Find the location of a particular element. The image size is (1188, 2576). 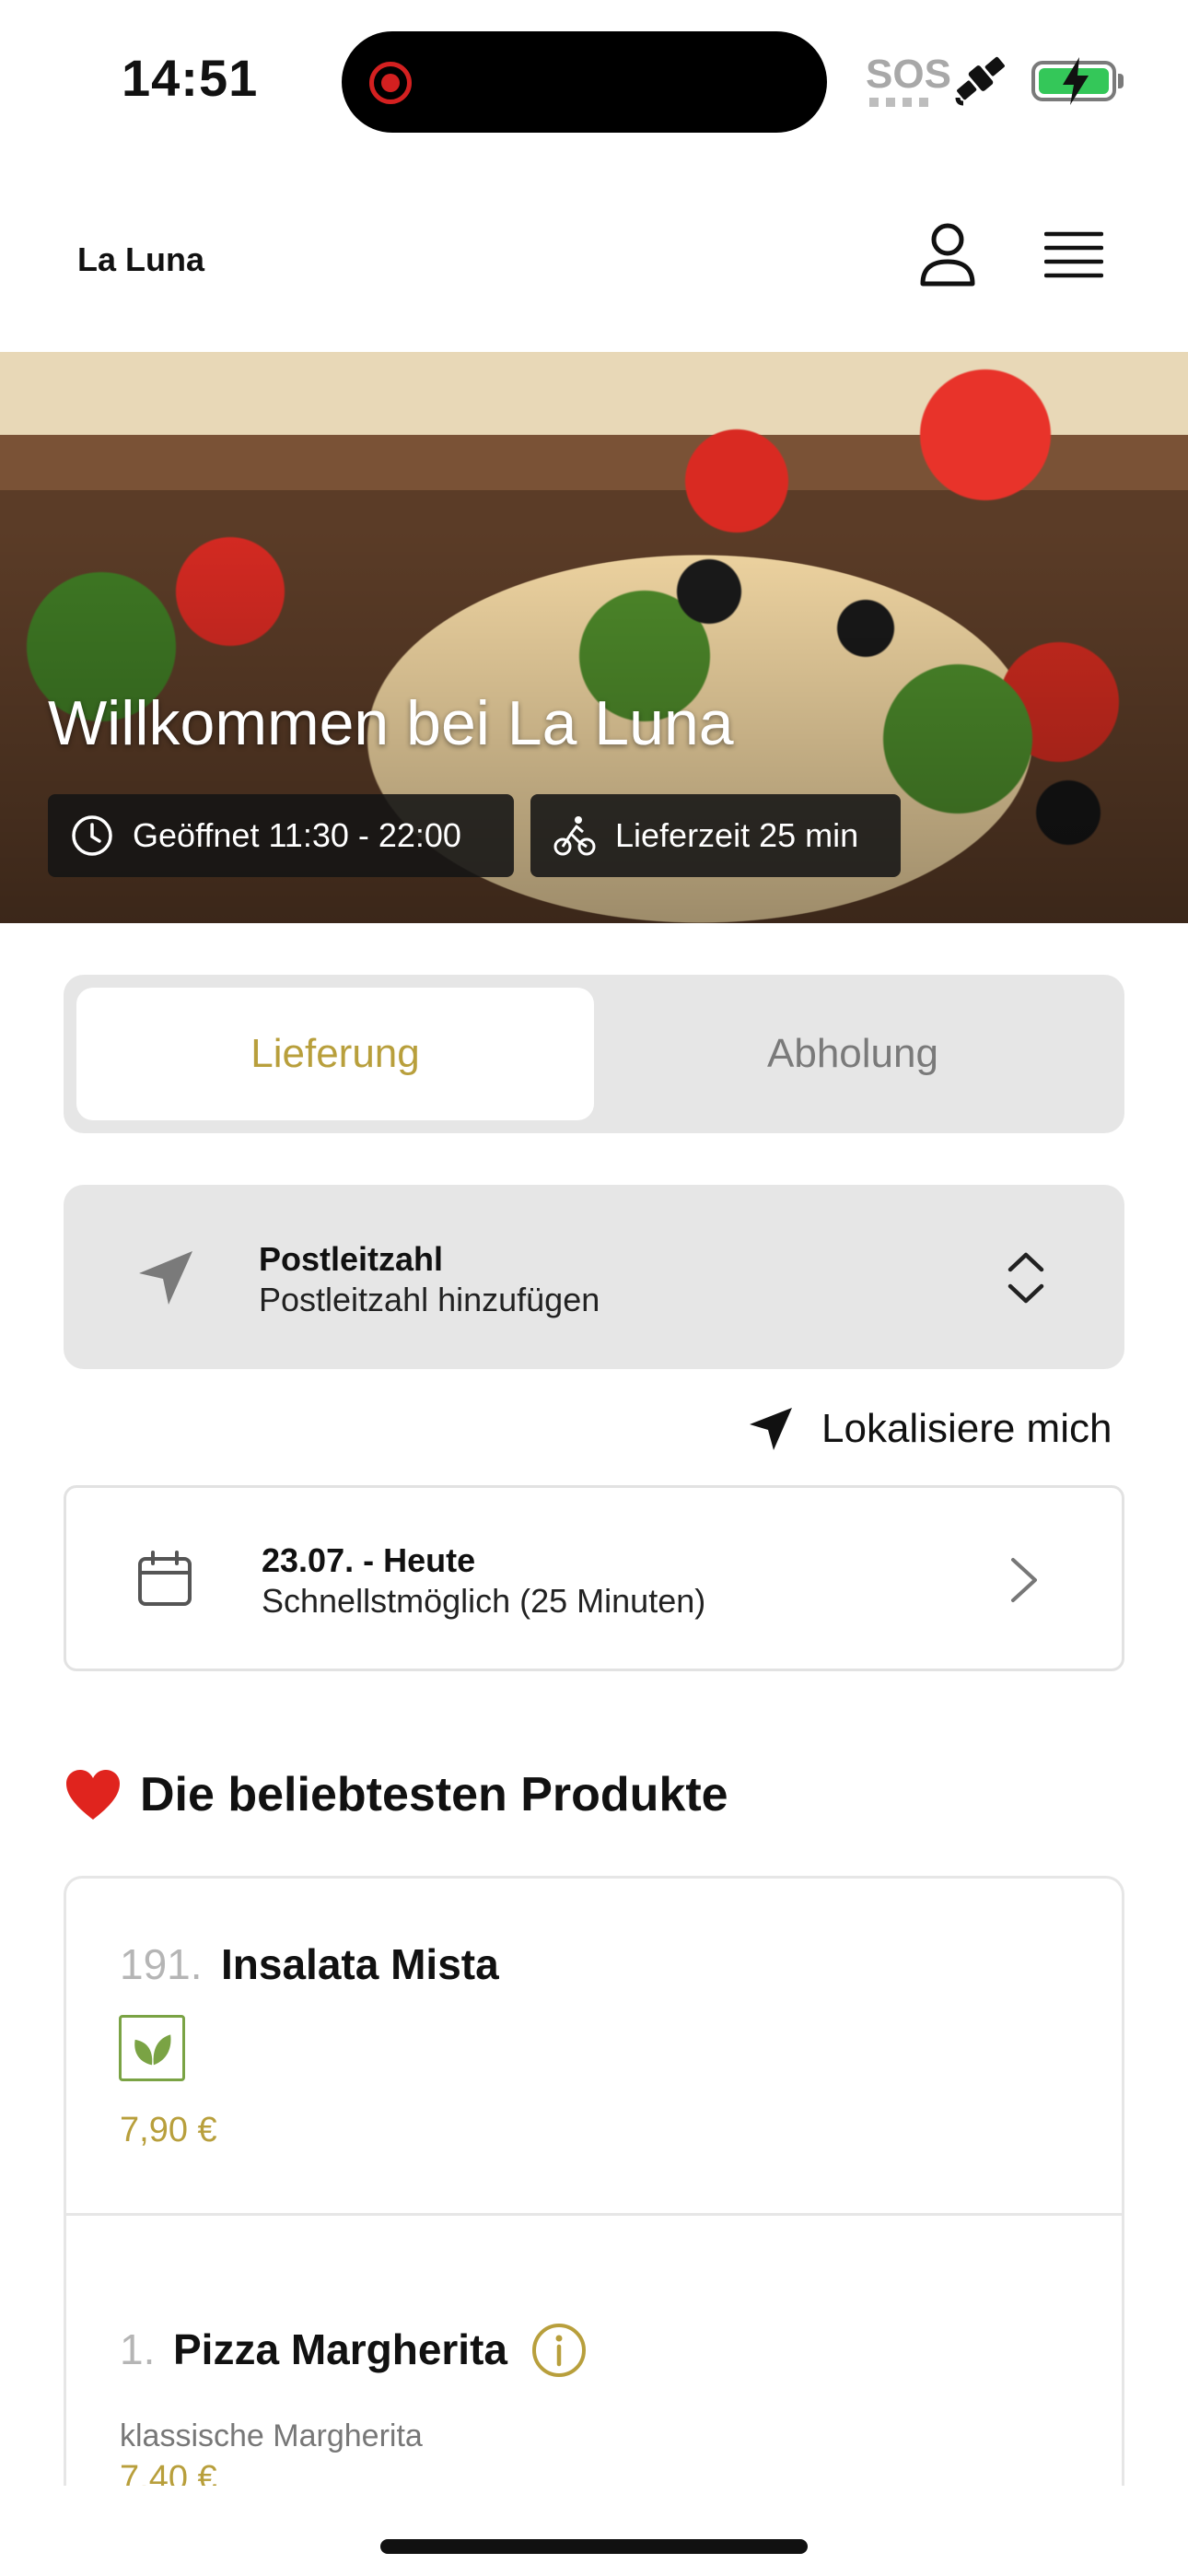

product-number: 1. is located at coordinates (138, 2349).